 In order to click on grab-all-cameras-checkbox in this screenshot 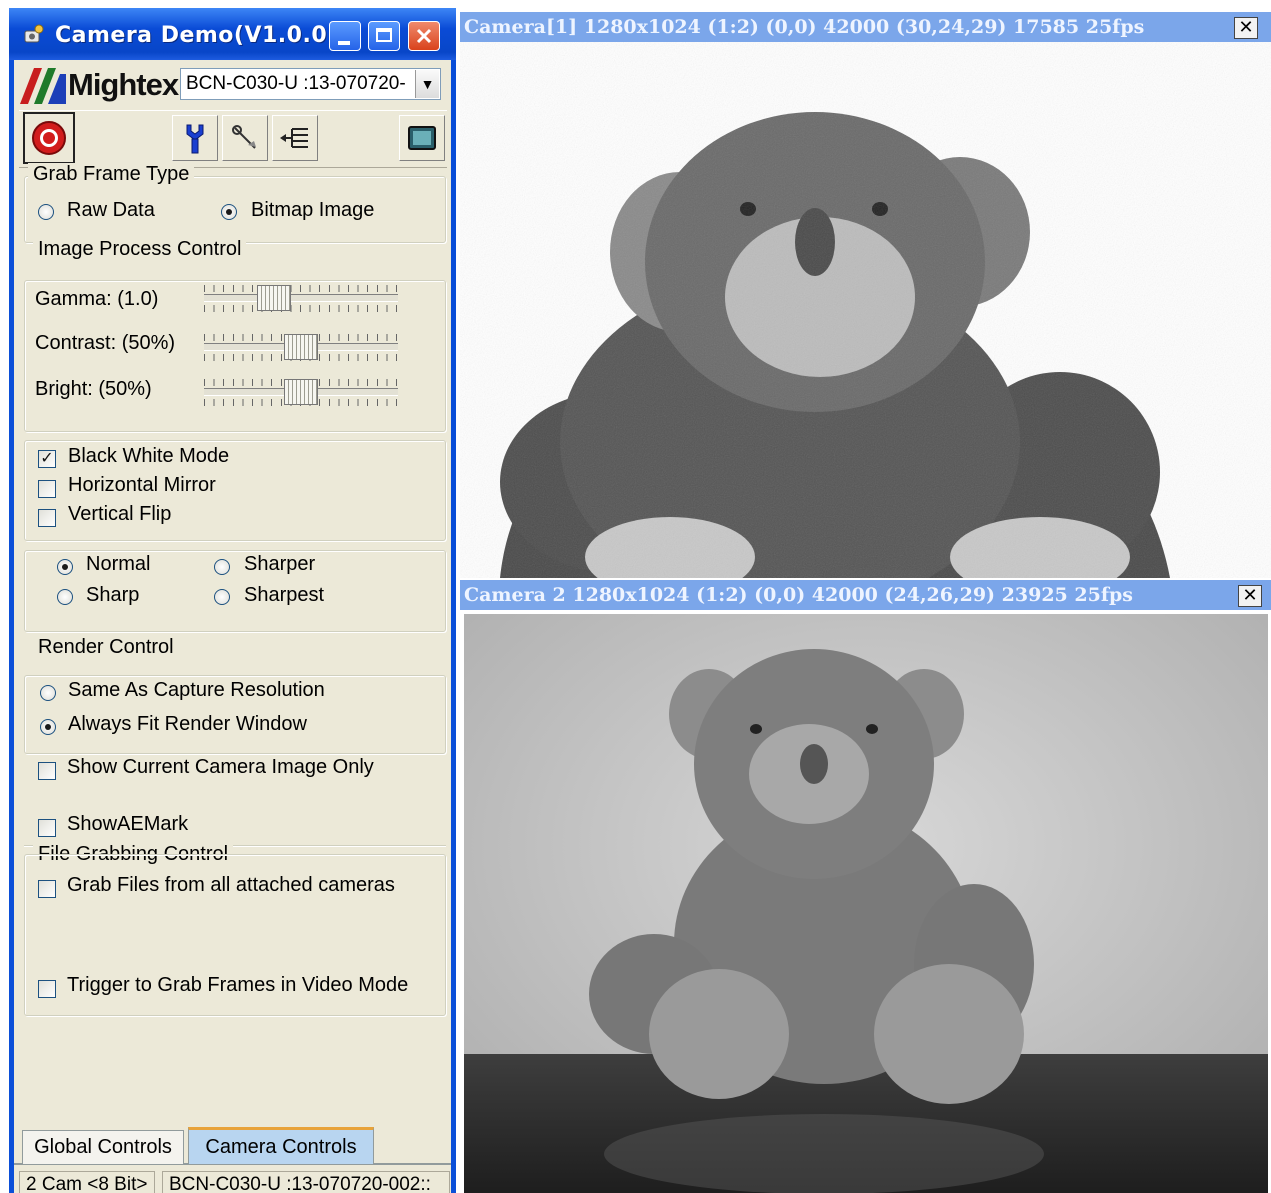, I will do `click(47, 889)`.